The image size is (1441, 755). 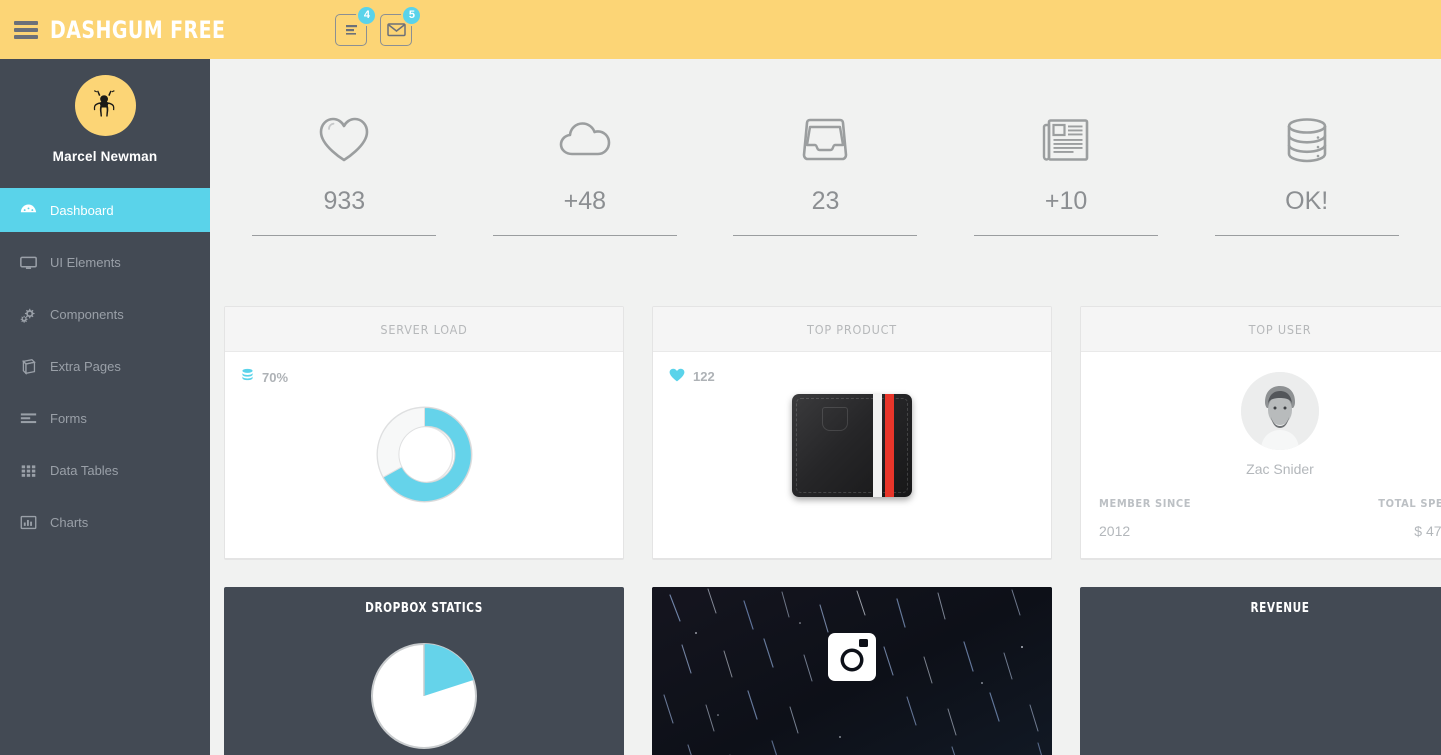 I want to click on messages-button: 5, so click(x=401, y=25).